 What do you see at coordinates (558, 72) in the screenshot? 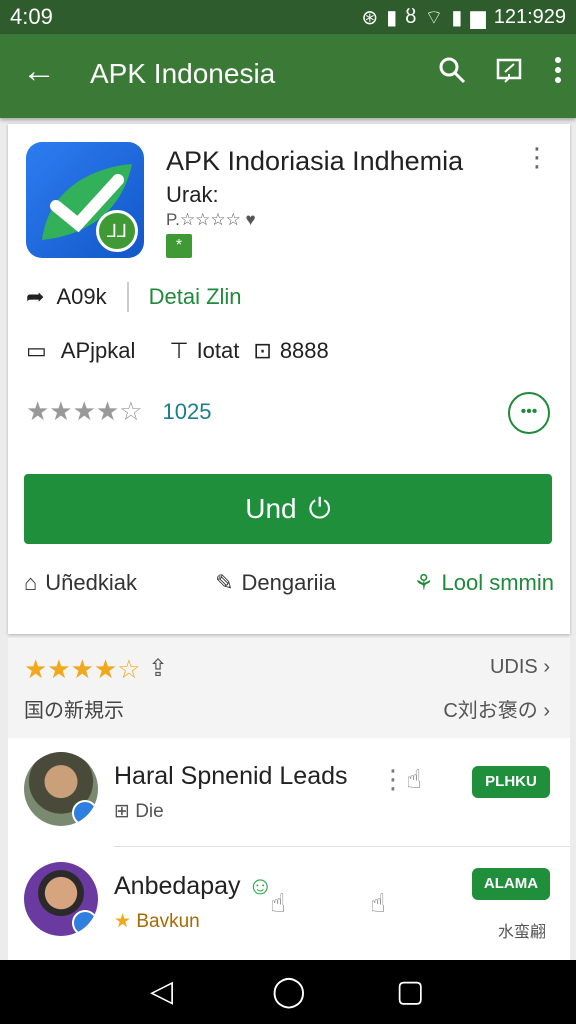
I see `more-vert-icon` at bounding box center [558, 72].